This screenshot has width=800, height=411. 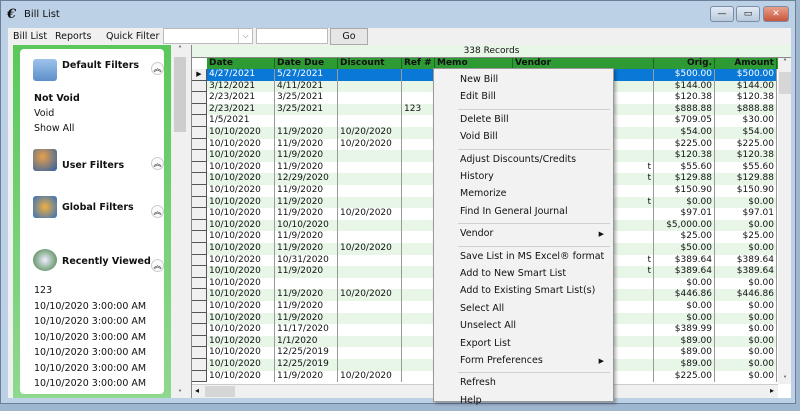 What do you see at coordinates (535, 291) in the screenshot?
I see `menu-item-add-to-existing-smart-list-s: Add to Existing Smart List(s)` at bounding box center [535, 291].